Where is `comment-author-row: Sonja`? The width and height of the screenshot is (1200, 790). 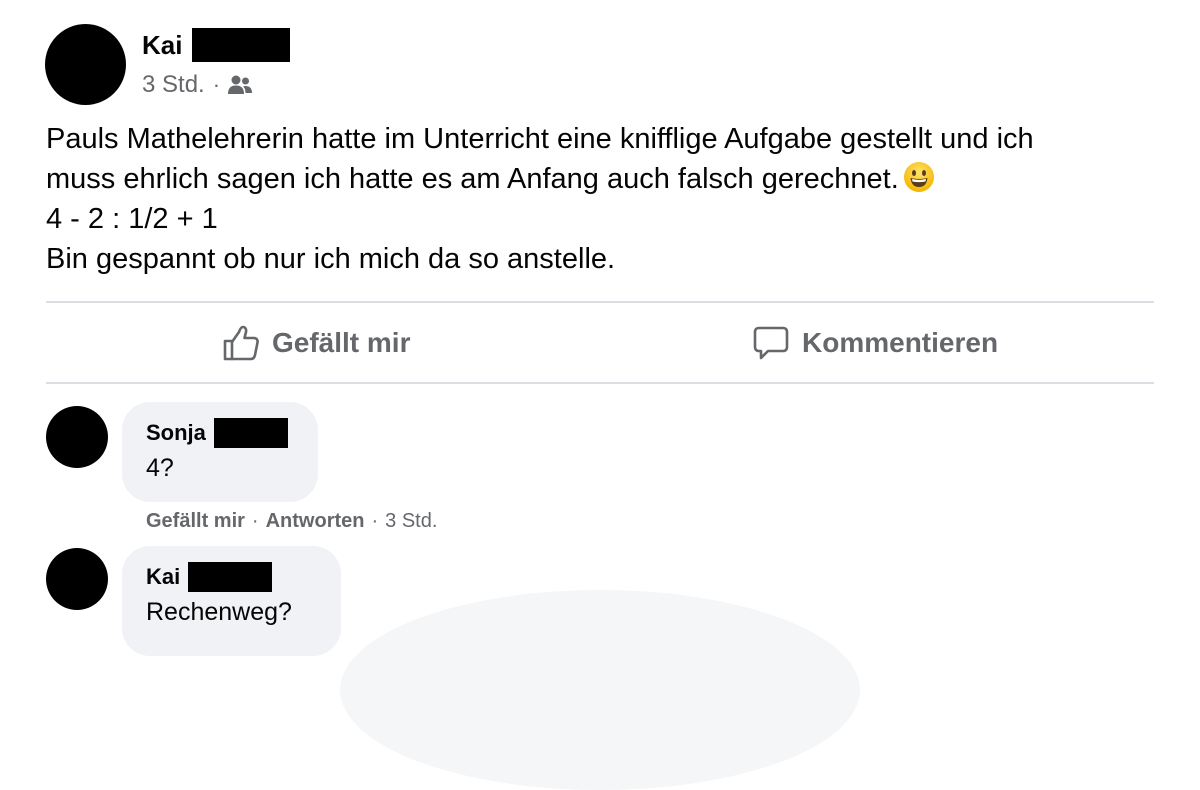
comment-author-row: Sonja is located at coordinates (220, 433).